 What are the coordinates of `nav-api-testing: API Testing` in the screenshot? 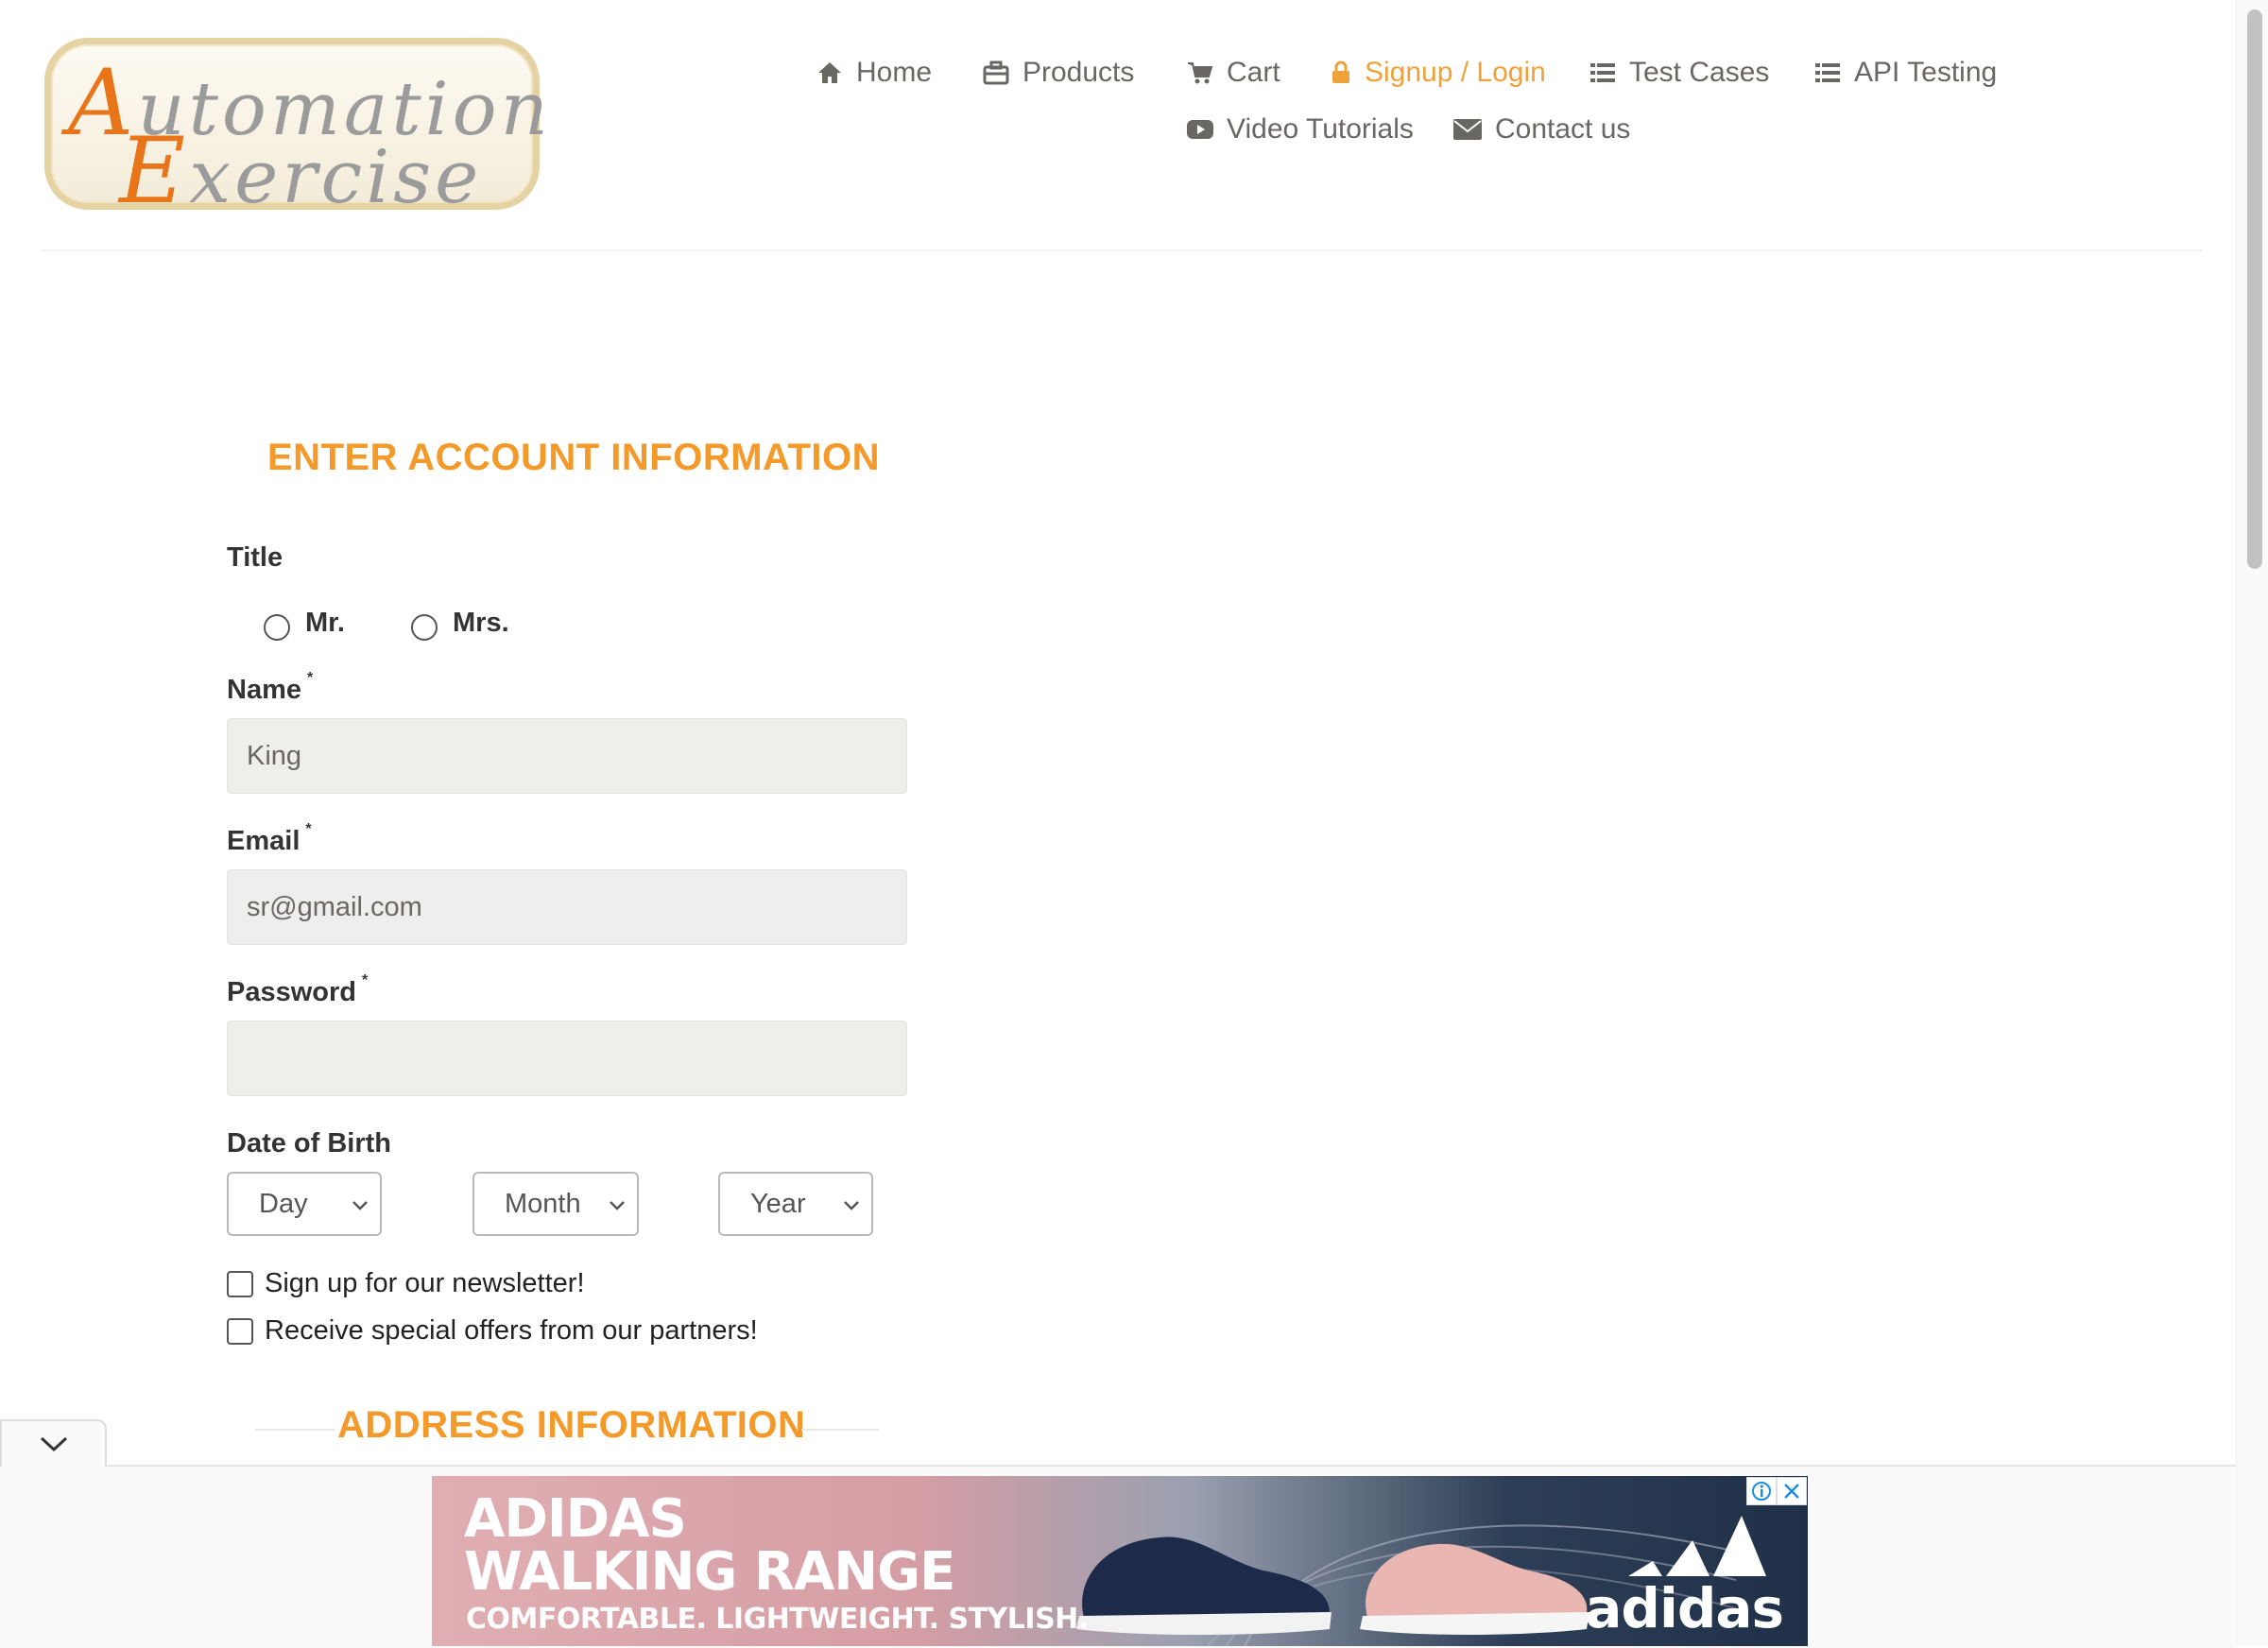 It's located at (1905, 73).